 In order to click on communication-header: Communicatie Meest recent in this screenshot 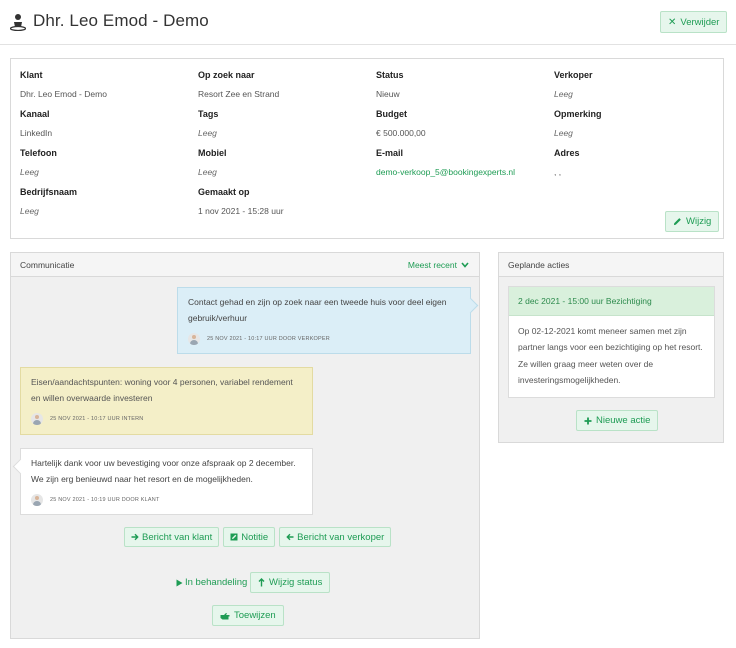, I will do `click(245, 265)`.